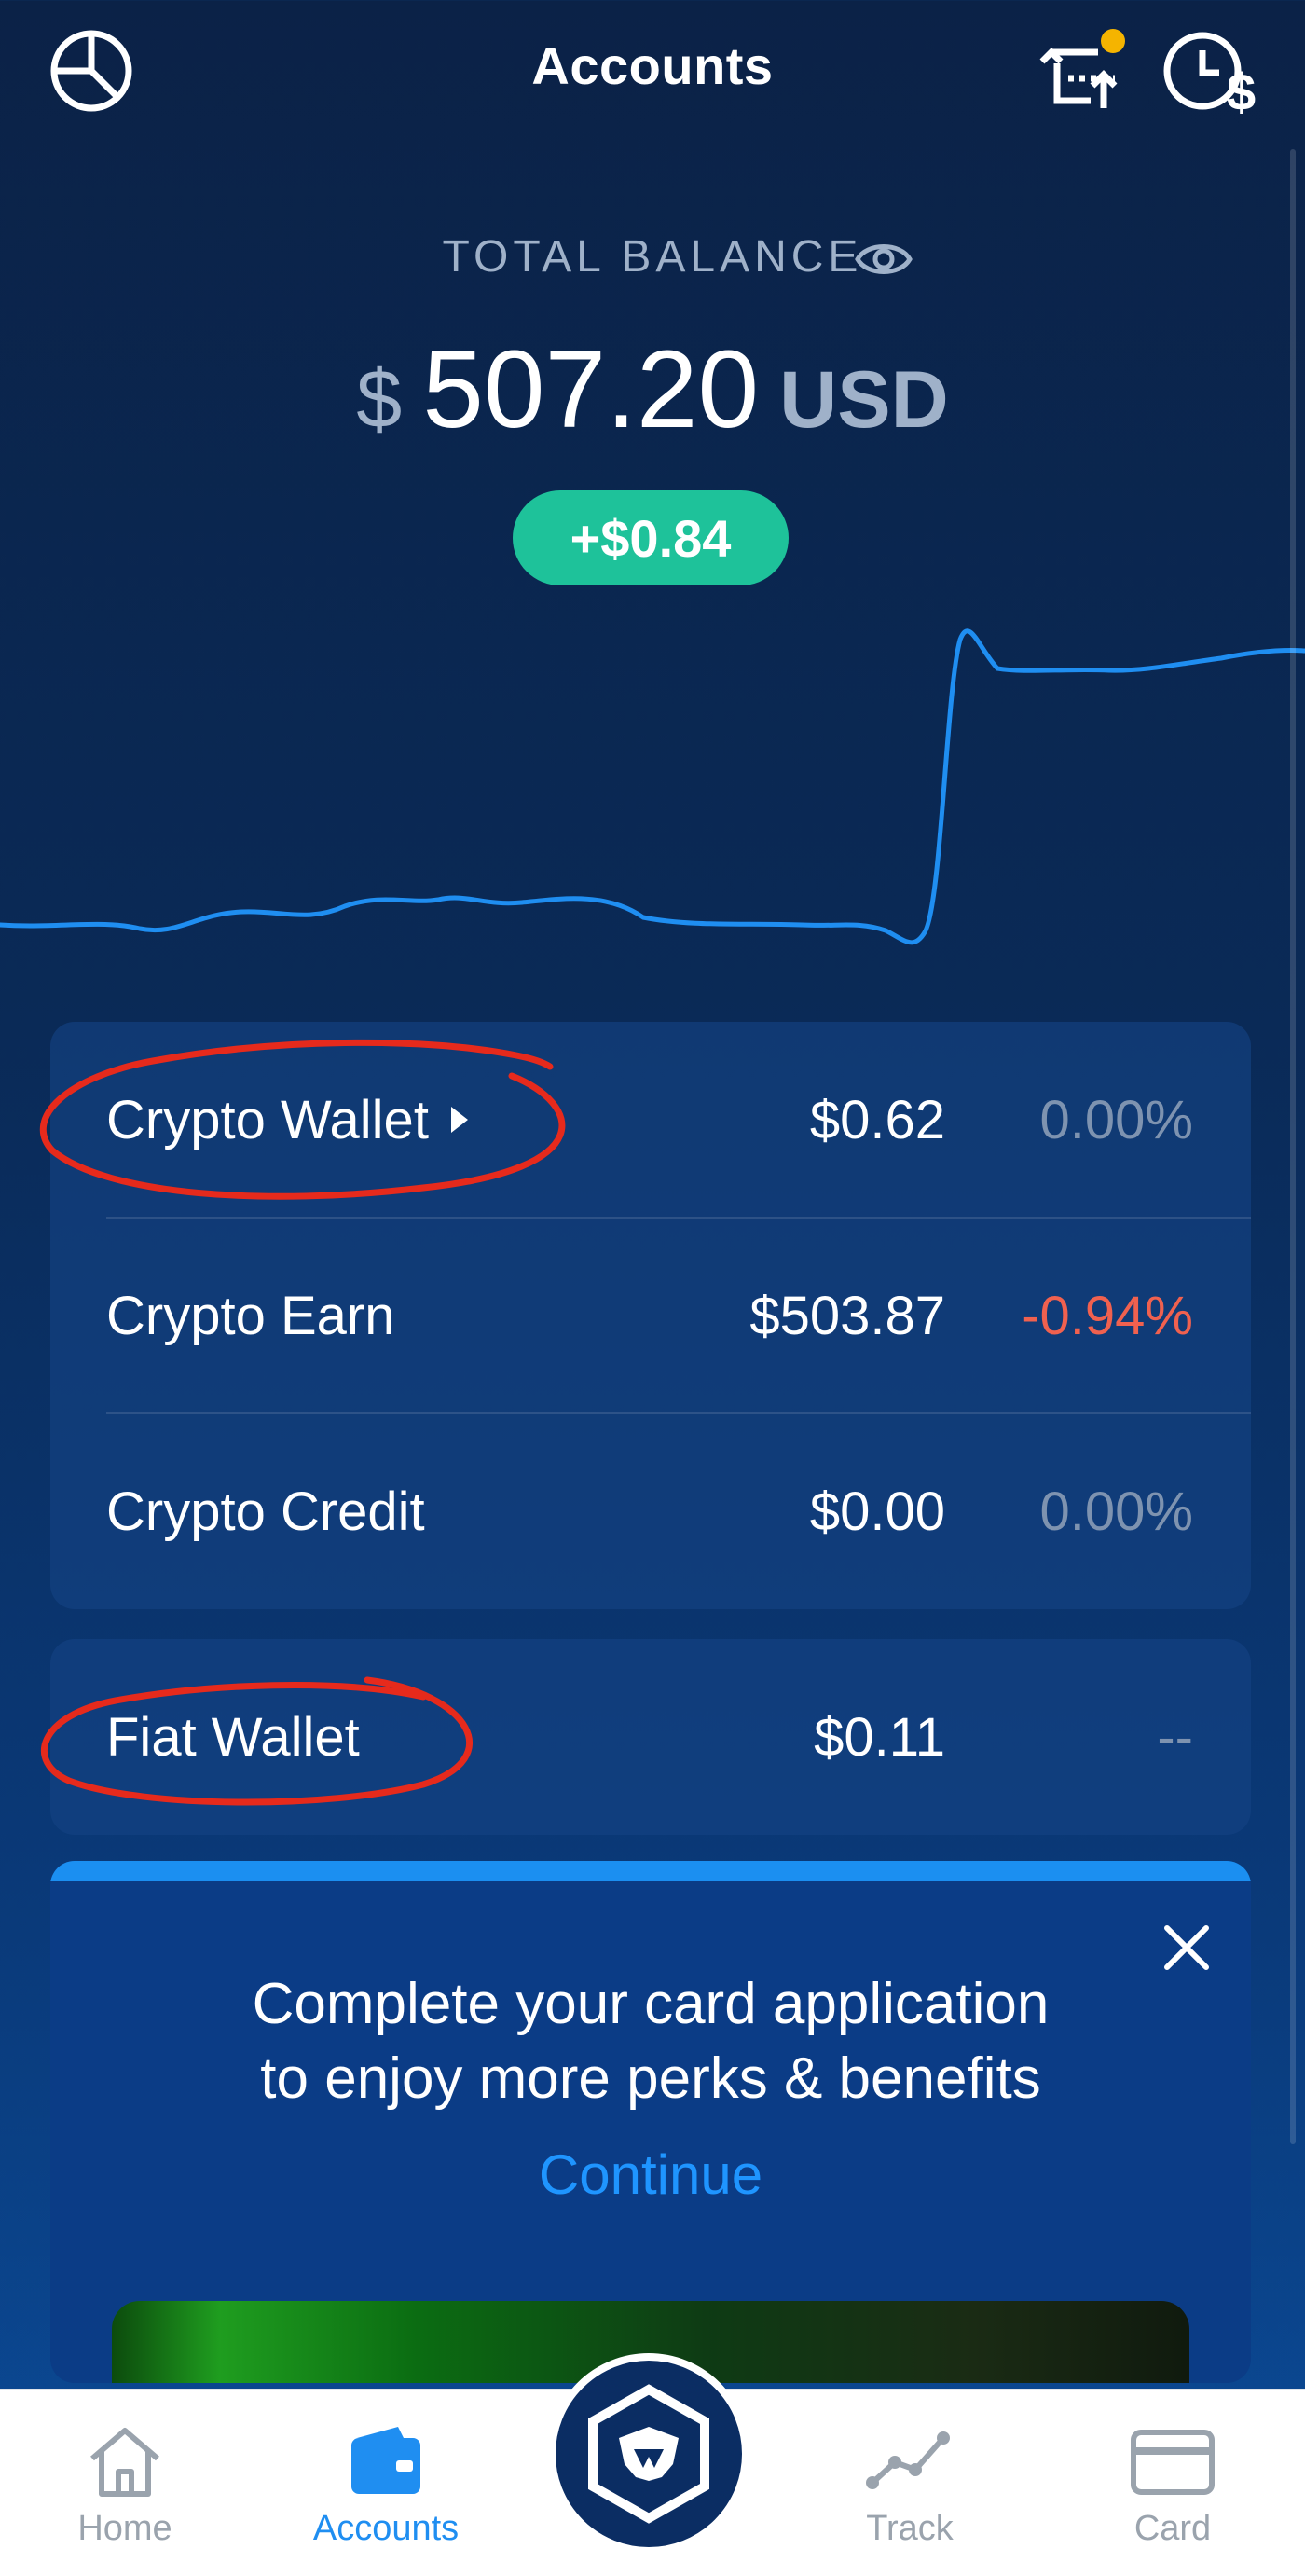  I want to click on wallet-icon, so click(386, 2462).